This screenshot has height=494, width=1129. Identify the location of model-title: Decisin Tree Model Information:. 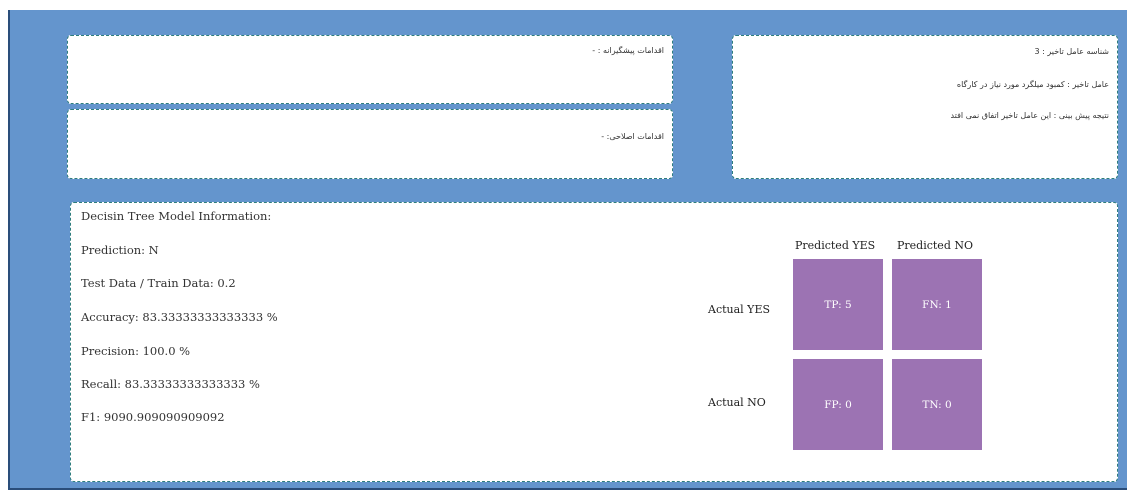
(176, 216).